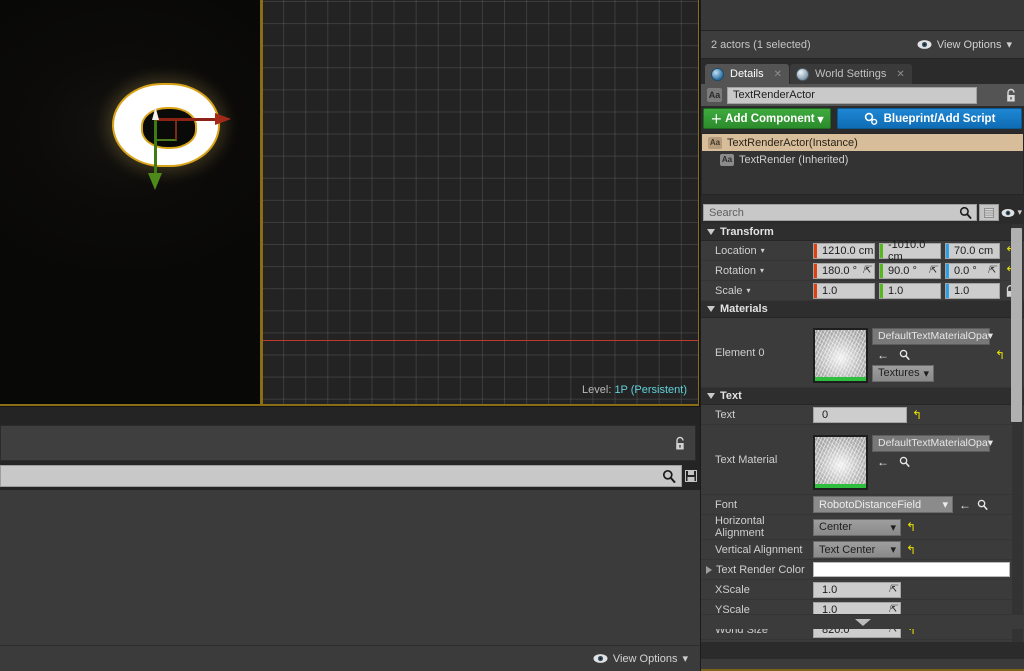 The height and width of the screenshot is (671, 1024). I want to click on text-value: 0, so click(825, 414).